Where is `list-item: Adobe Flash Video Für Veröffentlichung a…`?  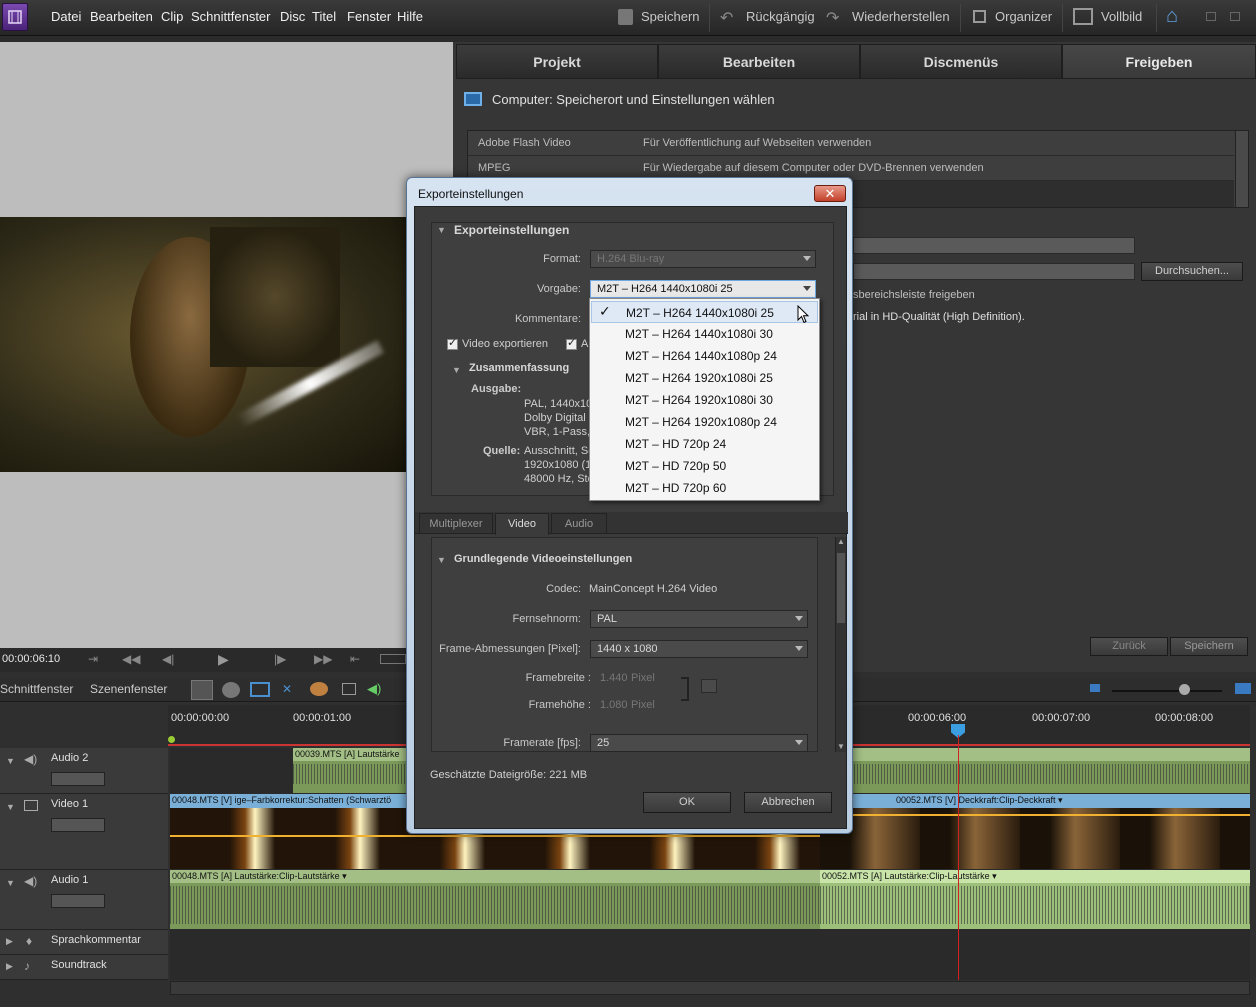 list-item: Adobe Flash Video Für Veröffentlichung a… is located at coordinates (851, 143).